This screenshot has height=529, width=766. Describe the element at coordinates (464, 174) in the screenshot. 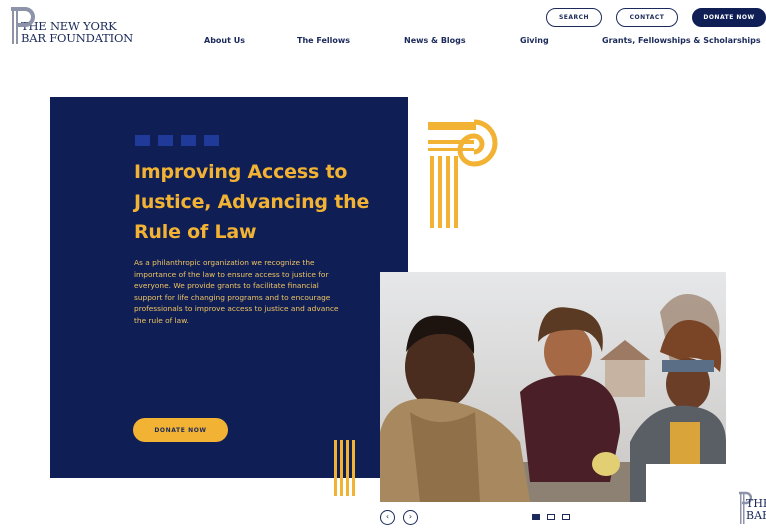

I see `gold-pillar-icon` at that location.